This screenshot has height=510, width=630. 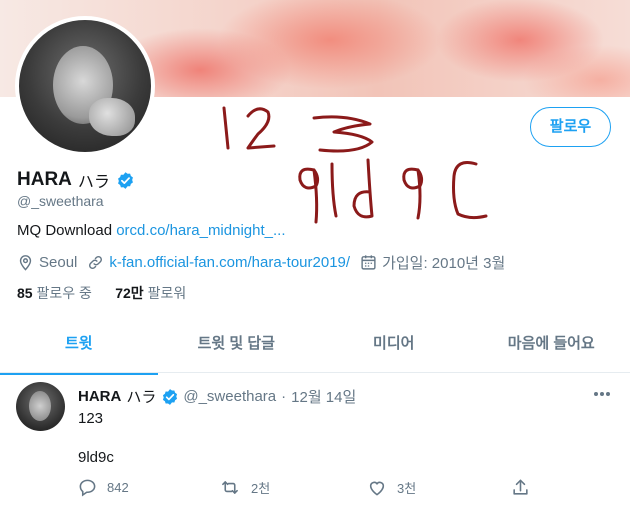 I want to click on profile-name-suffix: ハラ, so click(x=93, y=182).